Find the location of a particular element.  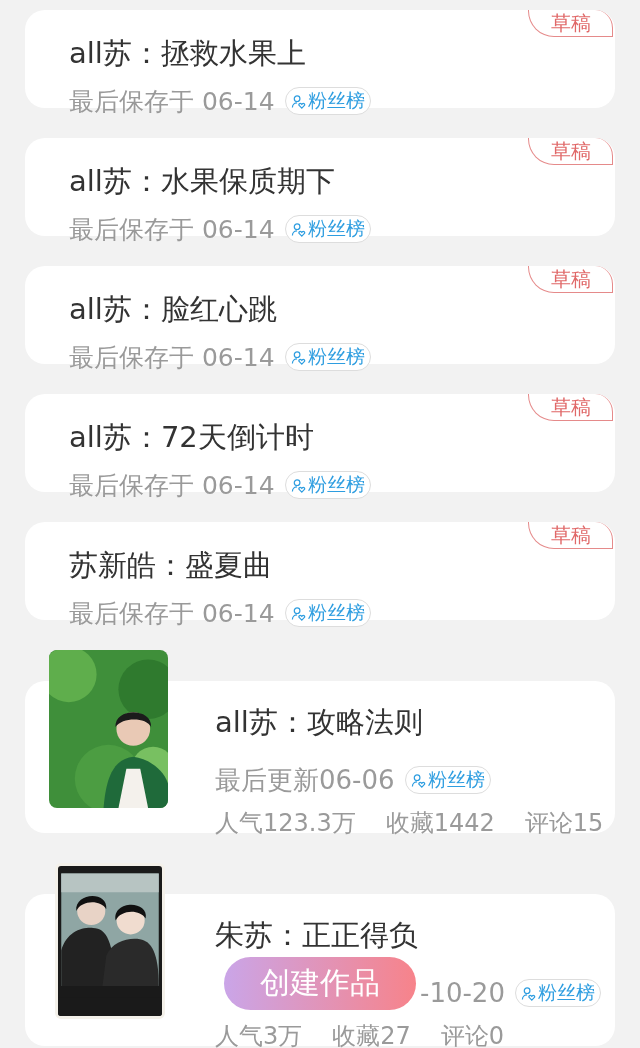

update-date: 最后更新06-06 is located at coordinates (305, 780).